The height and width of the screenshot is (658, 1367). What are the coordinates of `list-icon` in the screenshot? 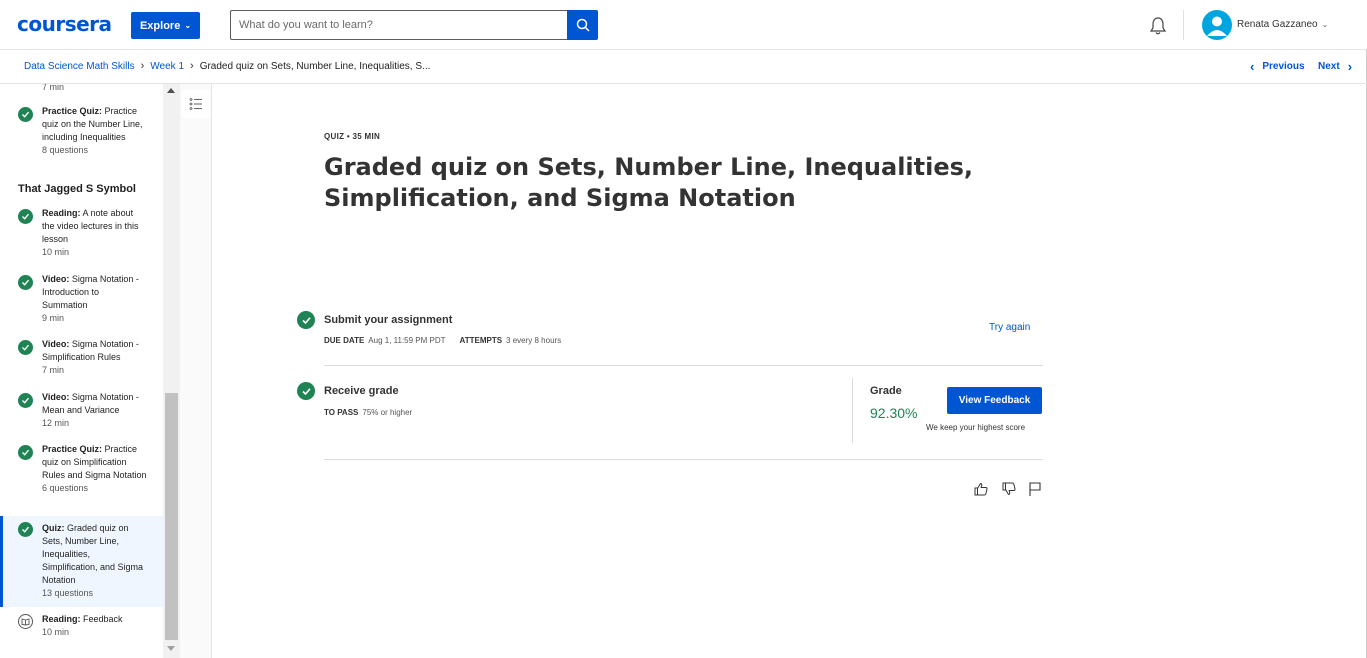 It's located at (195, 104).